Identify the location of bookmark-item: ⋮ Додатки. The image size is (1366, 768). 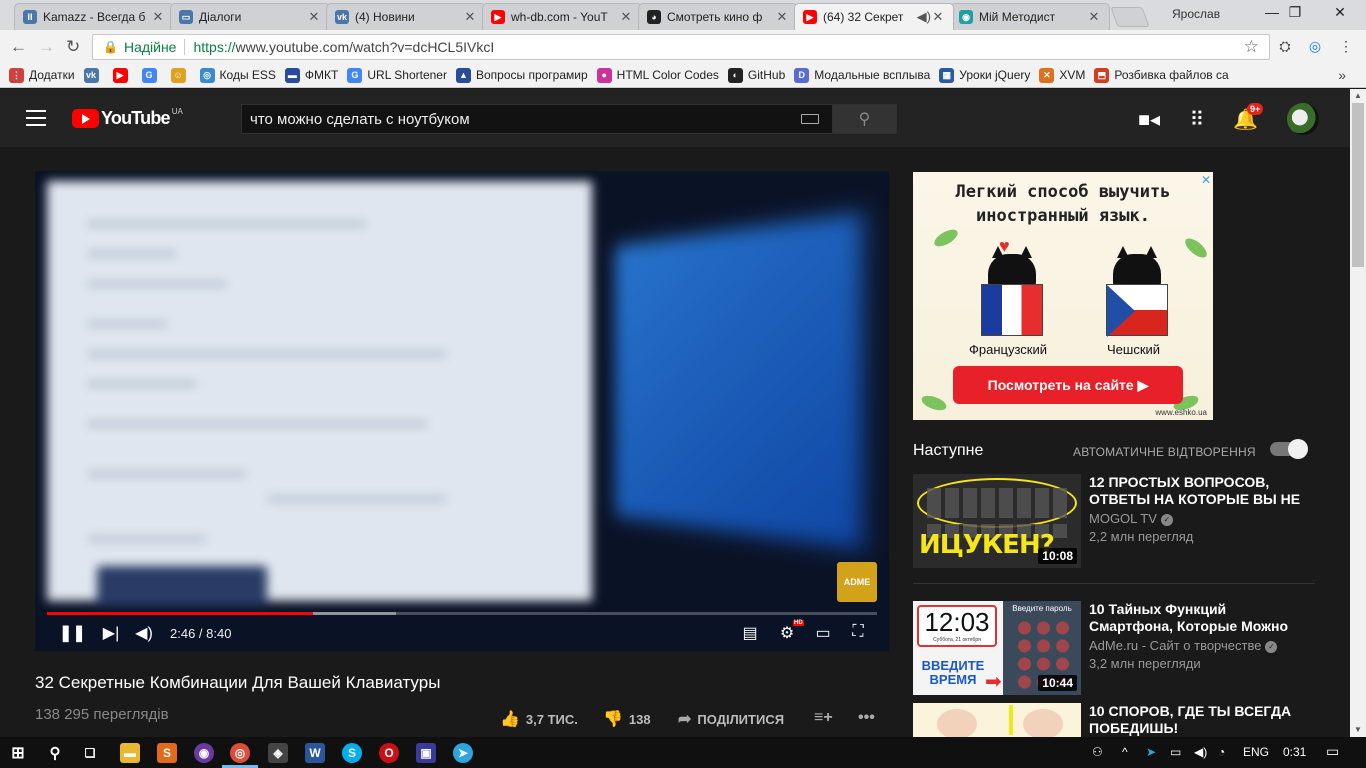
(42, 75).